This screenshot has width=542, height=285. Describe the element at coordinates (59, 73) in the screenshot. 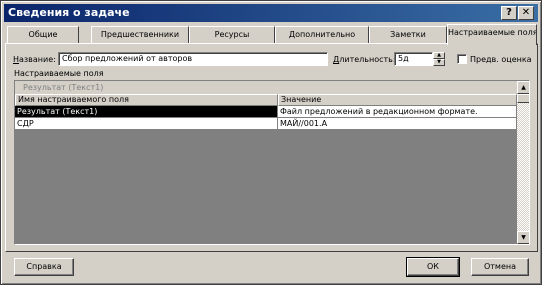

I see `custom-fields-section-label: Настраиваемые поля` at that location.